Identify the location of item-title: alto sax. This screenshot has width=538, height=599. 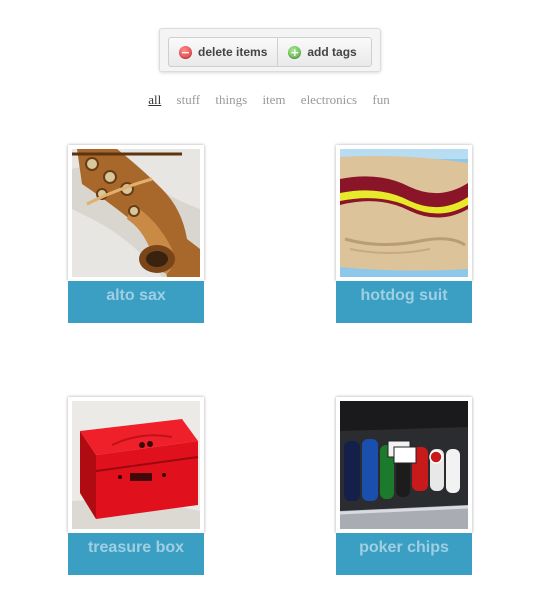
(136, 302).